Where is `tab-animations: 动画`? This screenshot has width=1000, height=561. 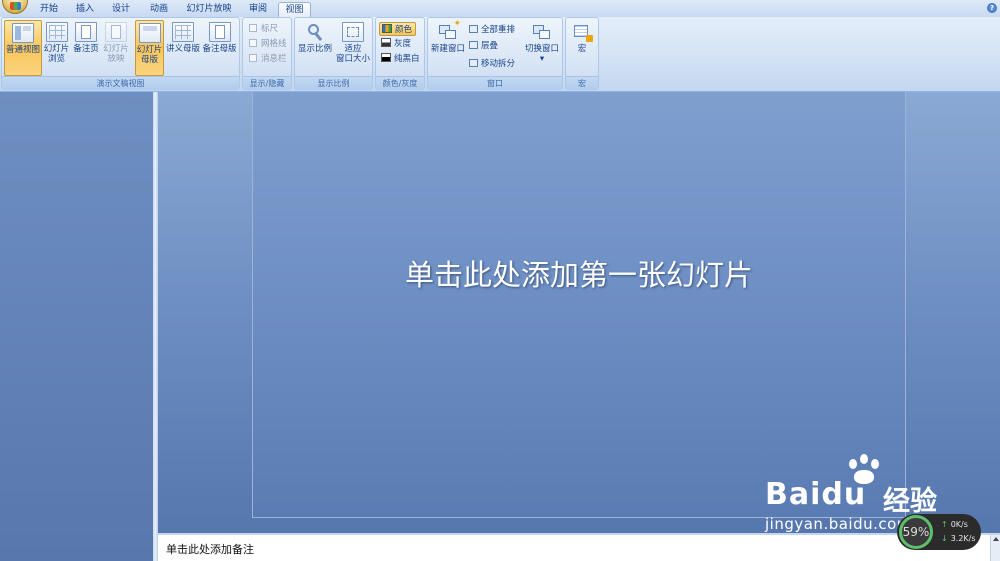 tab-animations: 动画 is located at coordinates (159, 9).